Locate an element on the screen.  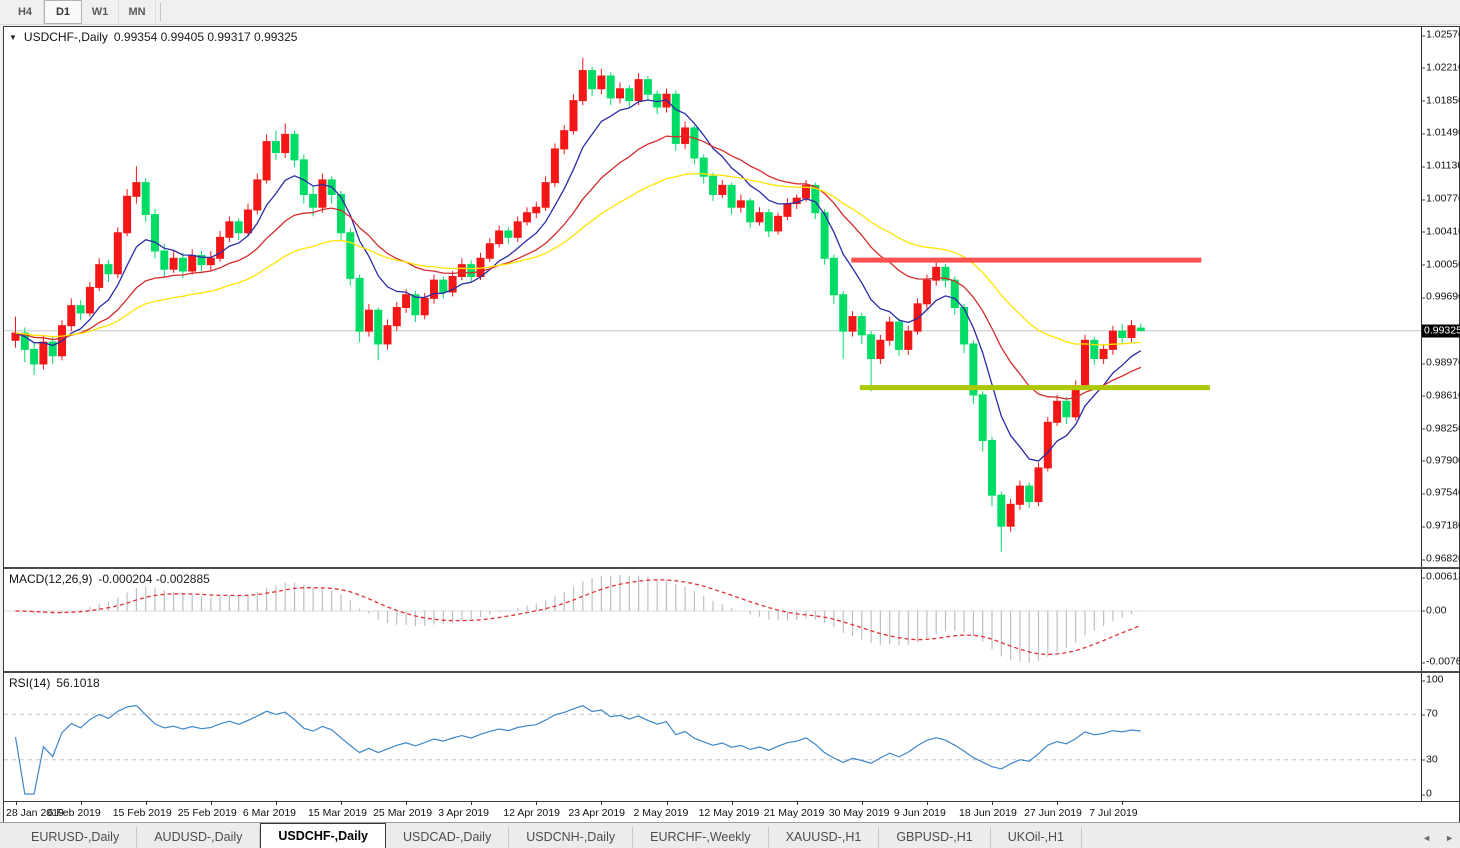
rsi-axis-label: 100 is located at coordinates (1432, 680).